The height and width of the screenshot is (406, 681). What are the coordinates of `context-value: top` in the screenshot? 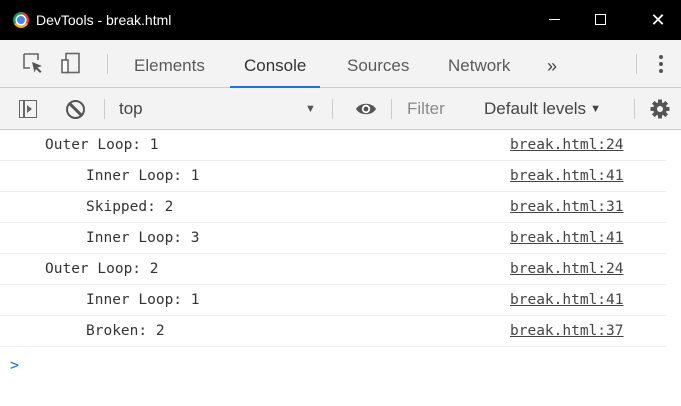 It's located at (131, 108).